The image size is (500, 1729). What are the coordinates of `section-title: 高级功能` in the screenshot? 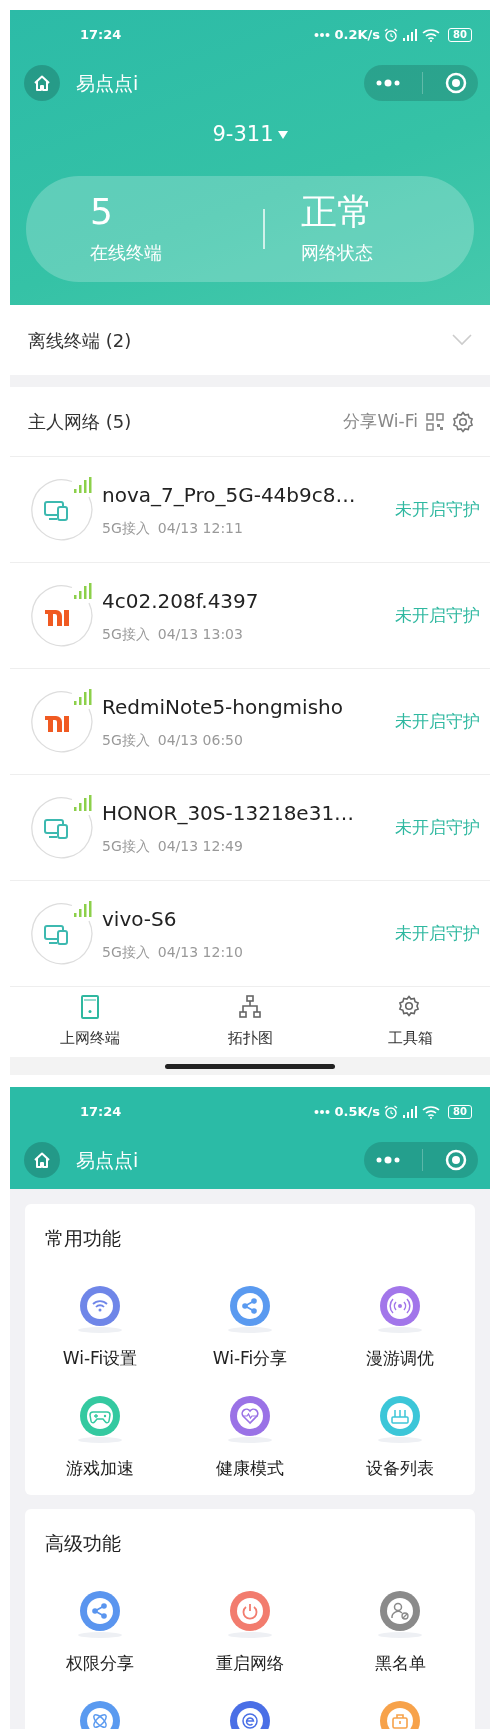 It's located at (83, 1543).